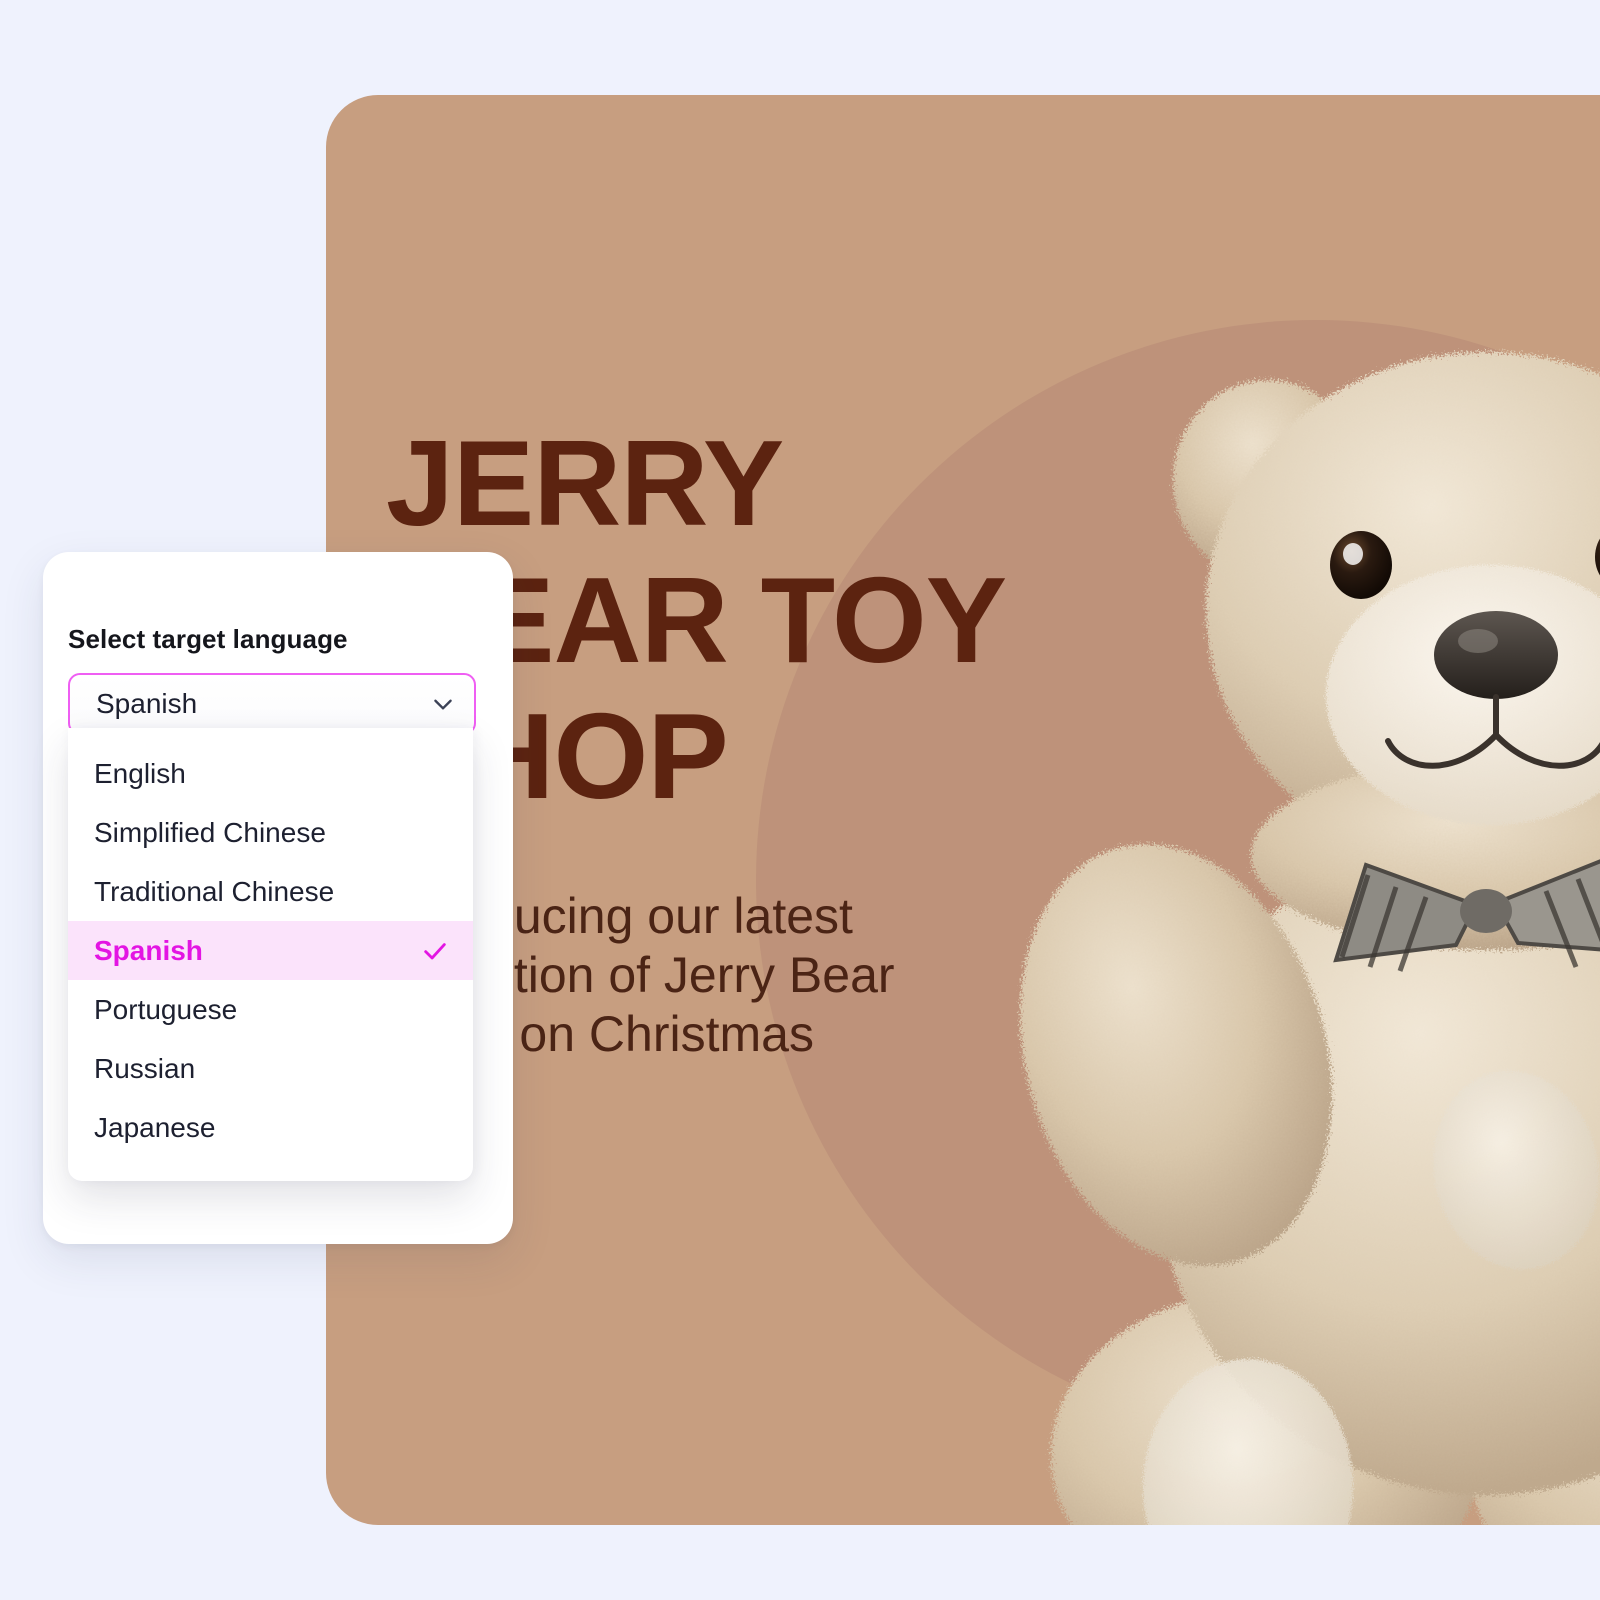  I want to click on check-icon, so click(435, 950).